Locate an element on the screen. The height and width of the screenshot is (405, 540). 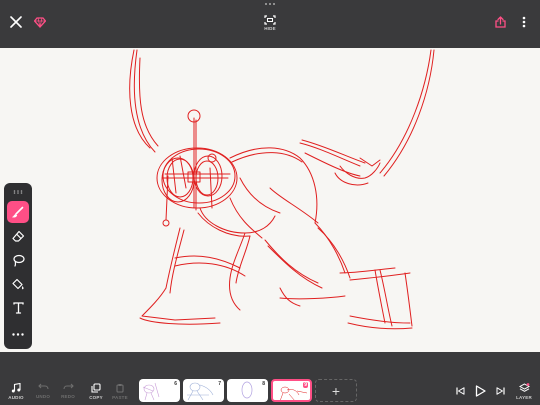
eraser-tool is located at coordinates (18, 236).